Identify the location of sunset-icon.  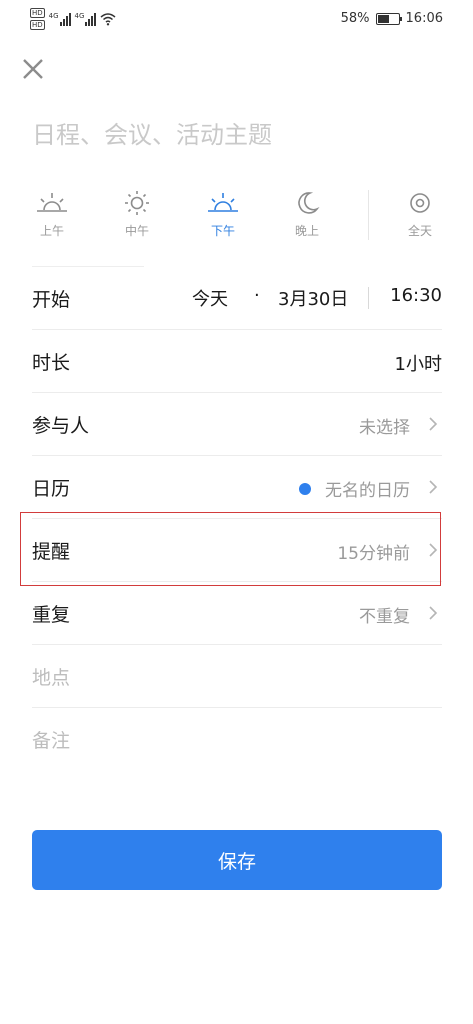
(223, 202).